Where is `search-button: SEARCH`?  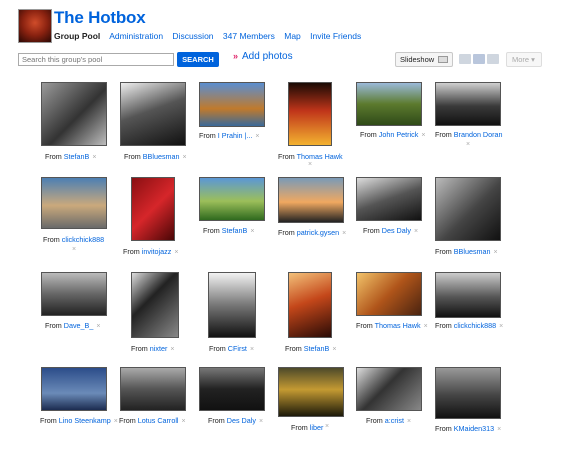 search-button: SEARCH is located at coordinates (198, 59).